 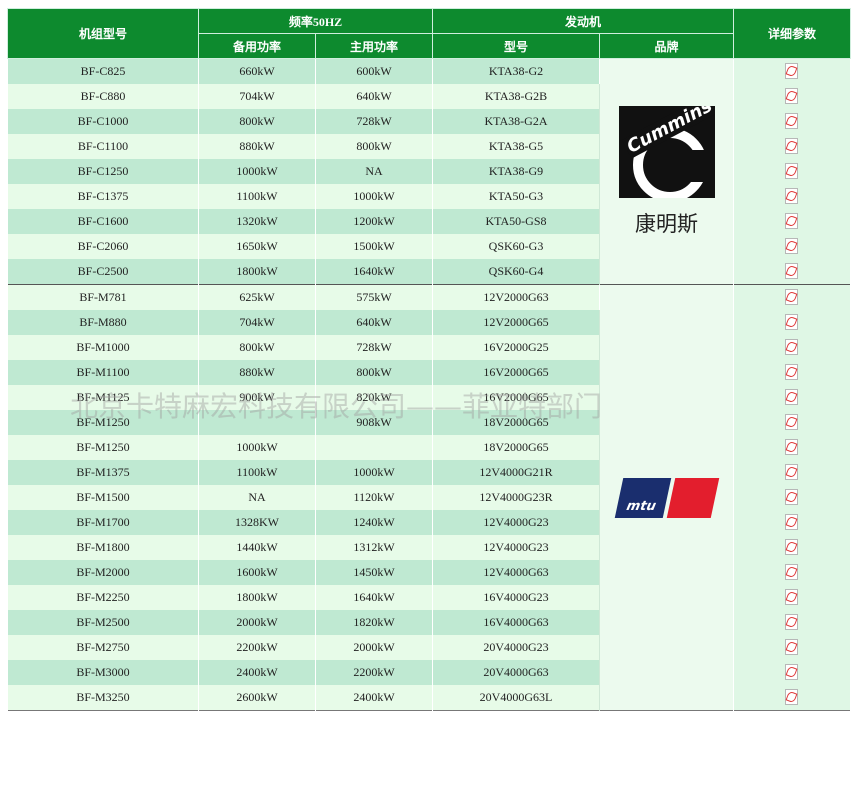 What do you see at coordinates (374, 422) in the screenshot?
I see `cell-prime-power: 908kW` at bounding box center [374, 422].